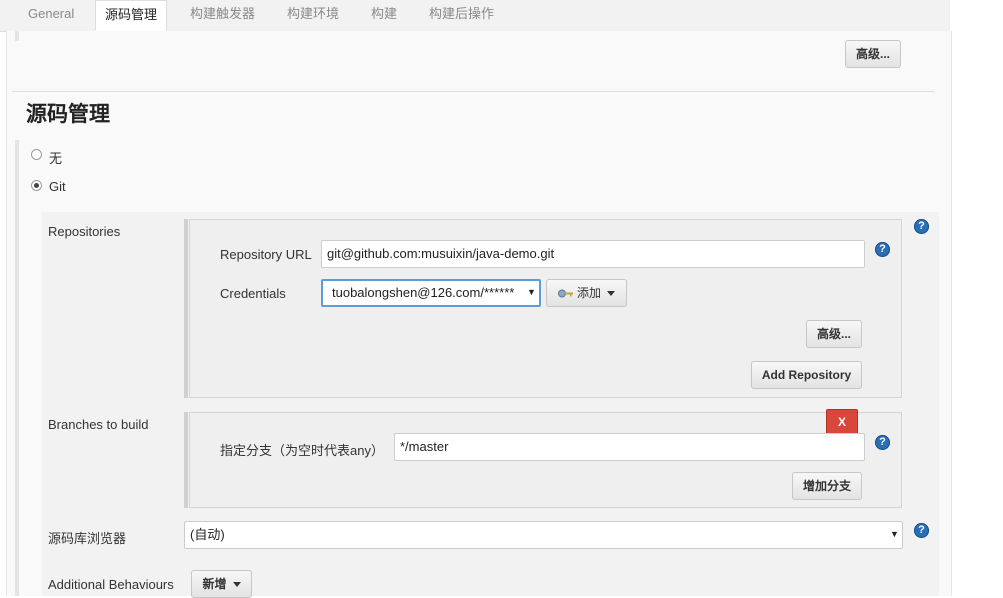 The width and height of the screenshot is (1003, 598). What do you see at coordinates (36, 154) in the screenshot?
I see `scm-none-radio` at bounding box center [36, 154].